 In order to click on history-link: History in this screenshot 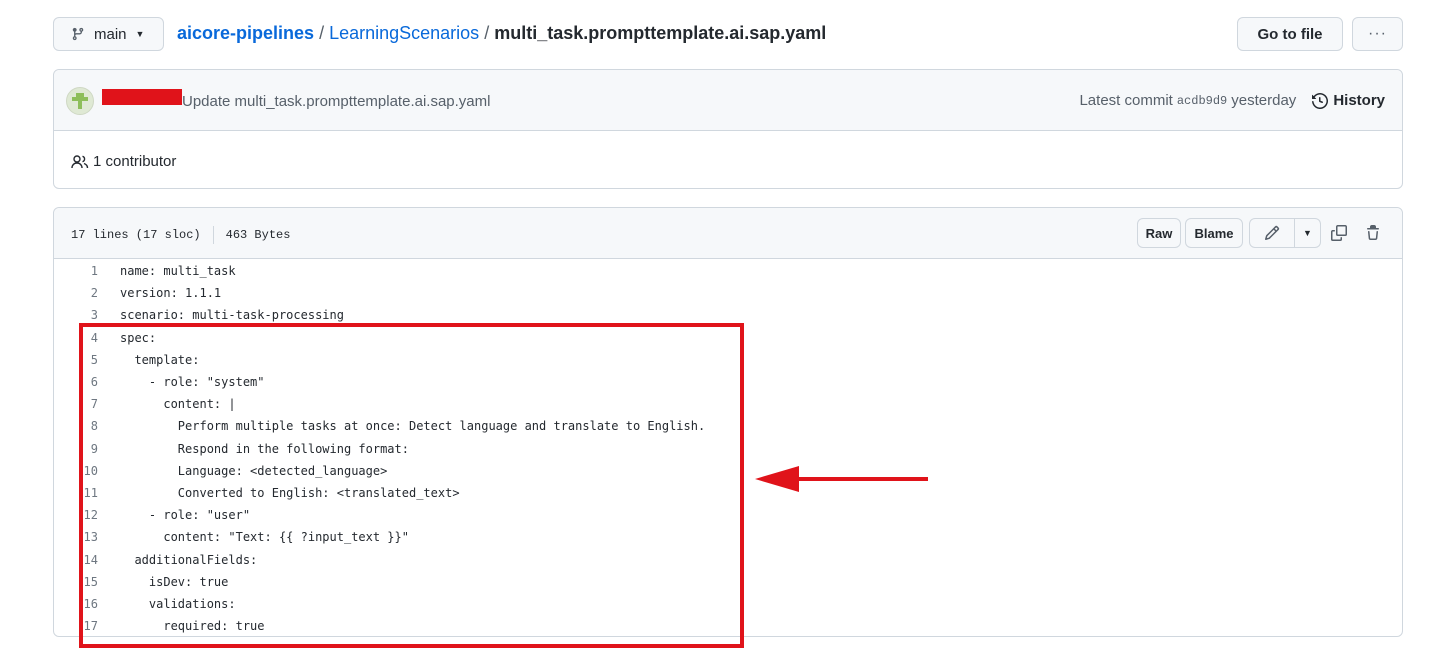, I will do `click(1348, 100)`.